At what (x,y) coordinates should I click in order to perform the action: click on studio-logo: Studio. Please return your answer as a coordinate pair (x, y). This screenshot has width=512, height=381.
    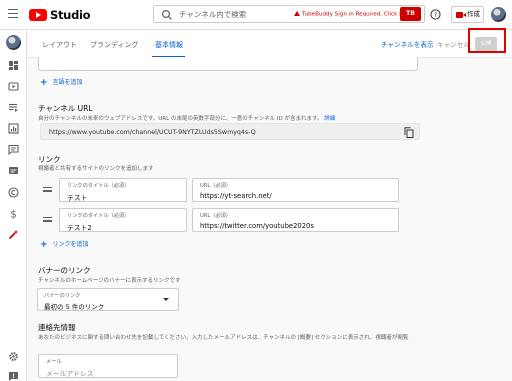
    Looking at the image, I should click on (60, 15).